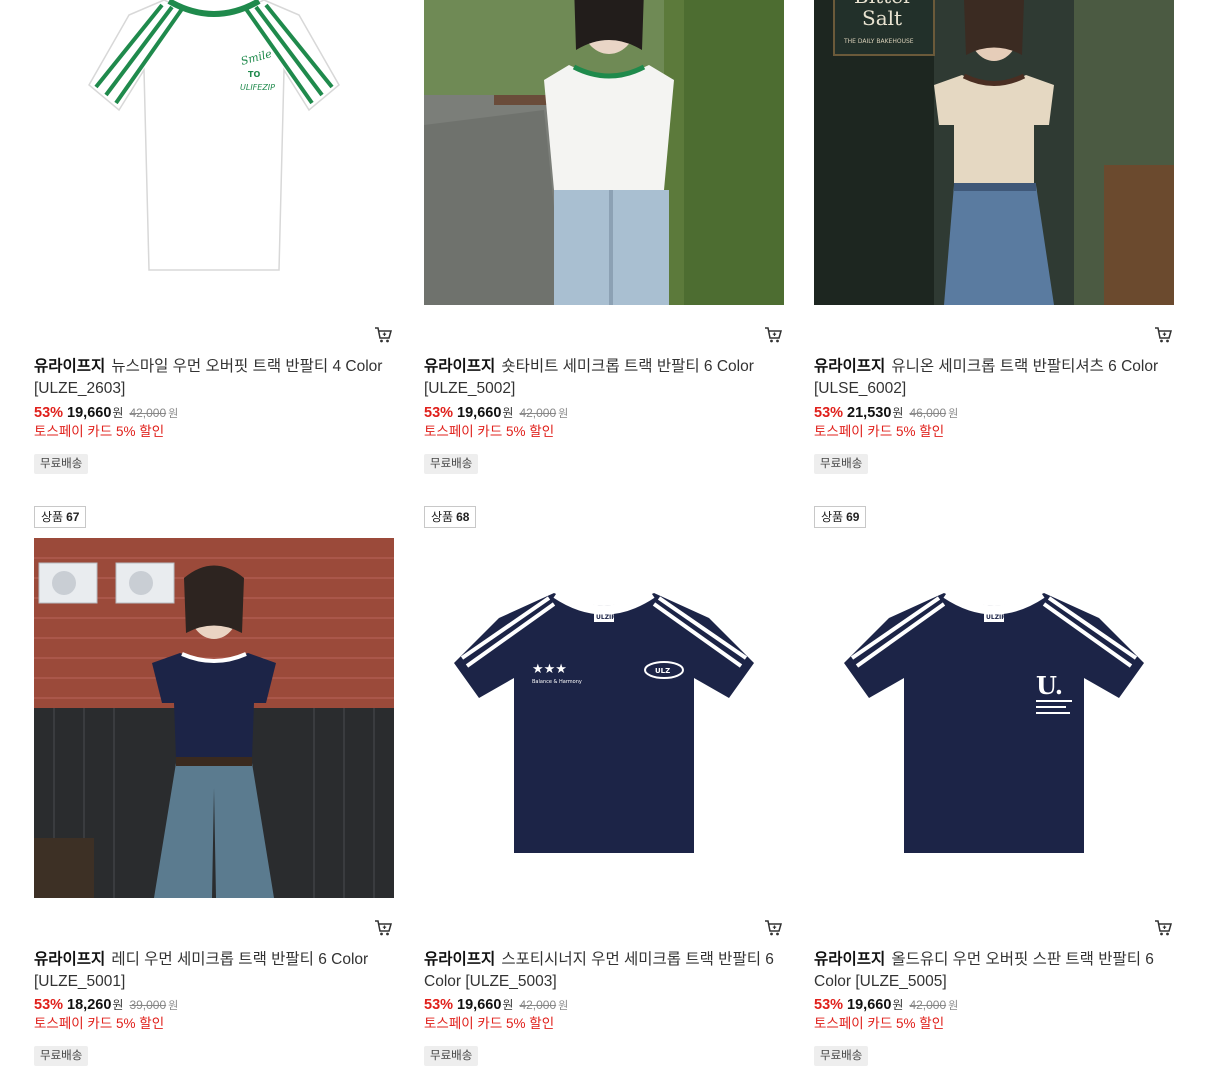 This screenshot has width=1221, height=1085. Describe the element at coordinates (557, 682) in the screenshot. I see `balance-text: Balance & Harmony` at that location.